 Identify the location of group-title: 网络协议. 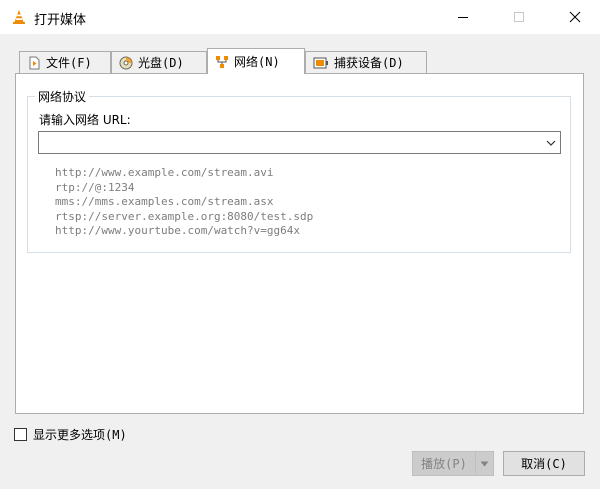
(62, 96).